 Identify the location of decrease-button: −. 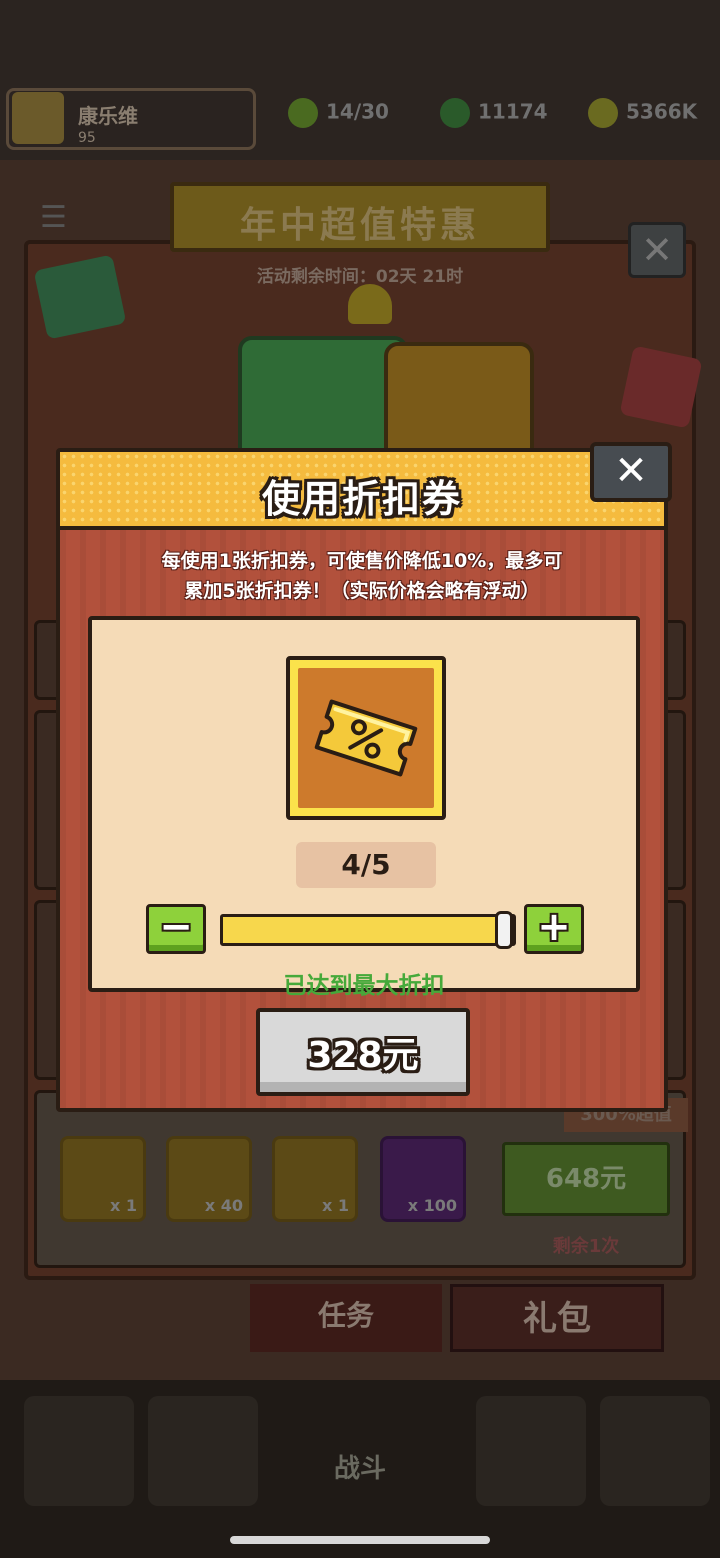
(176, 929).